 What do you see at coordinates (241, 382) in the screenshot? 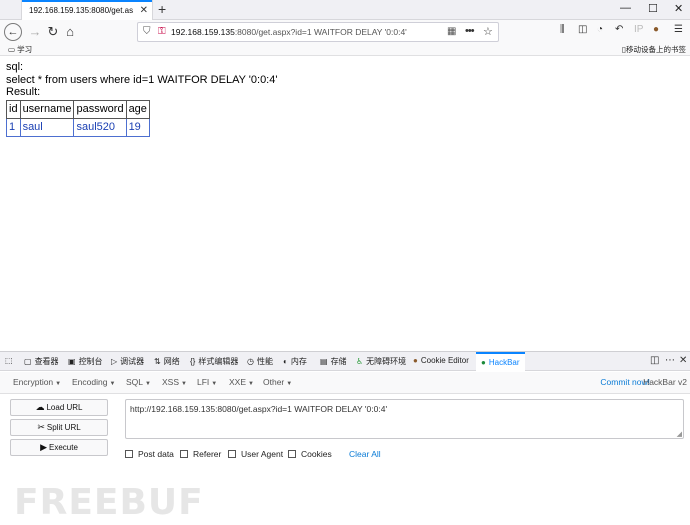
I see `menu-xxe: XXE ▼` at bounding box center [241, 382].